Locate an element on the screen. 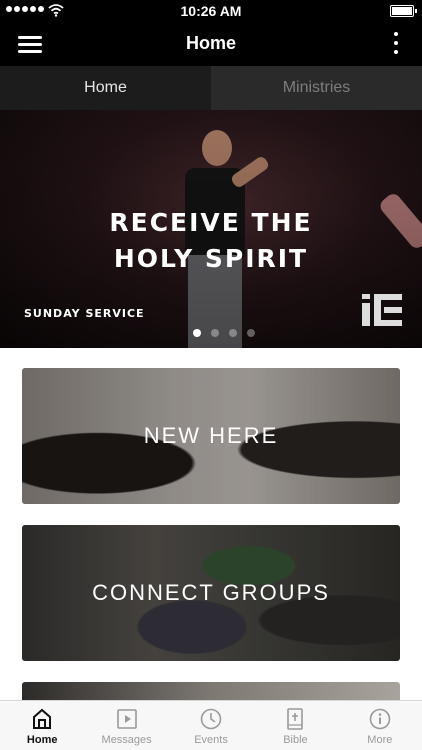  card-label: NEW HERE is located at coordinates (211, 435).